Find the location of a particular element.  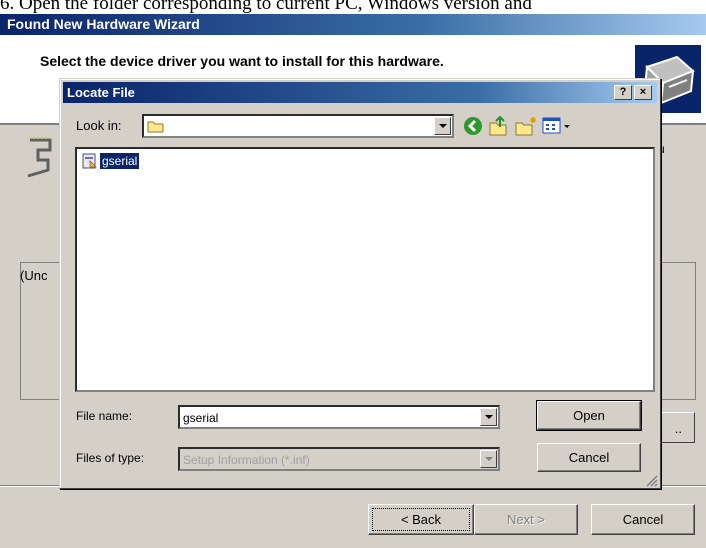

wizard-title: Found New Hardware Wizard is located at coordinates (103, 24).